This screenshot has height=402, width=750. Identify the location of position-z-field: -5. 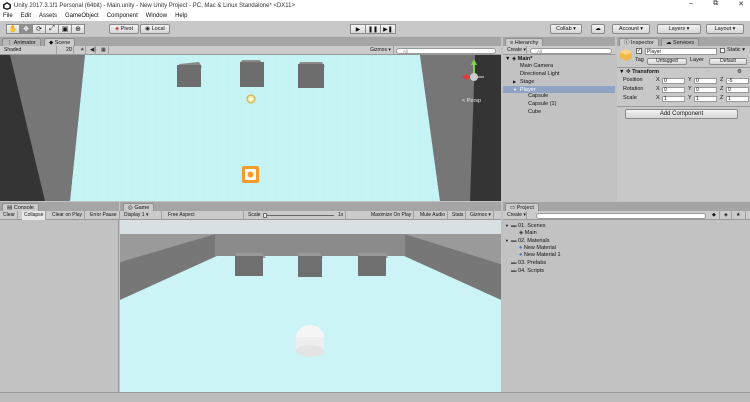
(737, 80).